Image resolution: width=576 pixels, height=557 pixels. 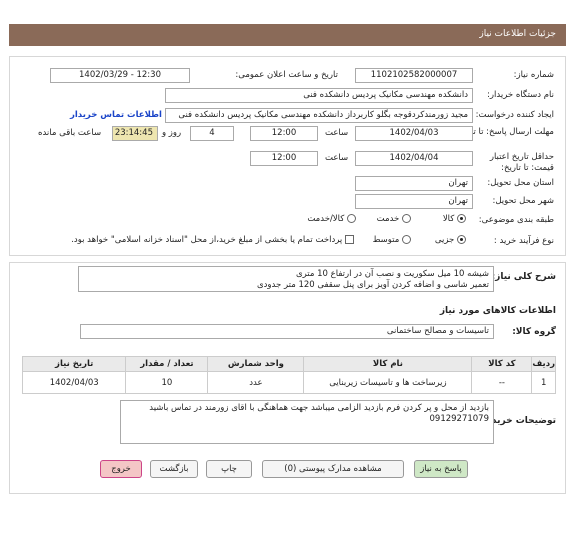 What do you see at coordinates (337, 133) in the screenshot?
I see `deadline-time-label: ساعت` at bounding box center [337, 133].